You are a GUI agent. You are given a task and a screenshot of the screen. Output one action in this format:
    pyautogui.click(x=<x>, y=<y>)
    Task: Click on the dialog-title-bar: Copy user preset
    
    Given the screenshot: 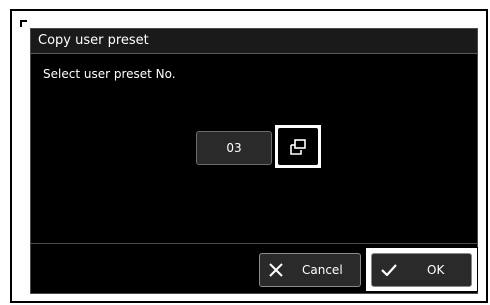 What is the action you would take?
    pyautogui.click(x=254, y=41)
    